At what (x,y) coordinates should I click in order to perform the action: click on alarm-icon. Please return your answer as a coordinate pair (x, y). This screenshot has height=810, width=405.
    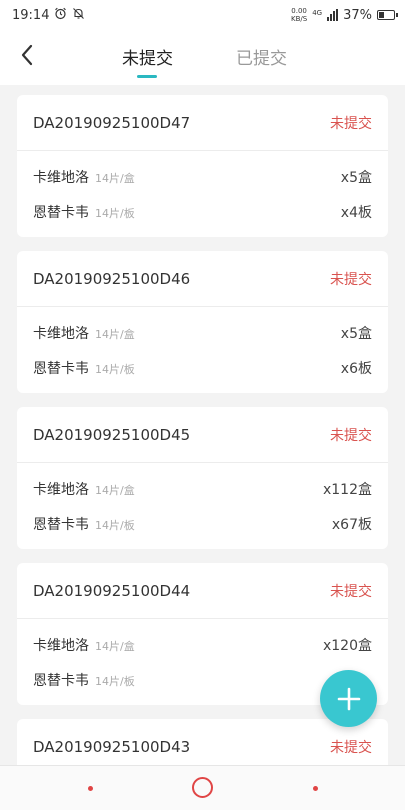
    Looking at the image, I should click on (60, 15).